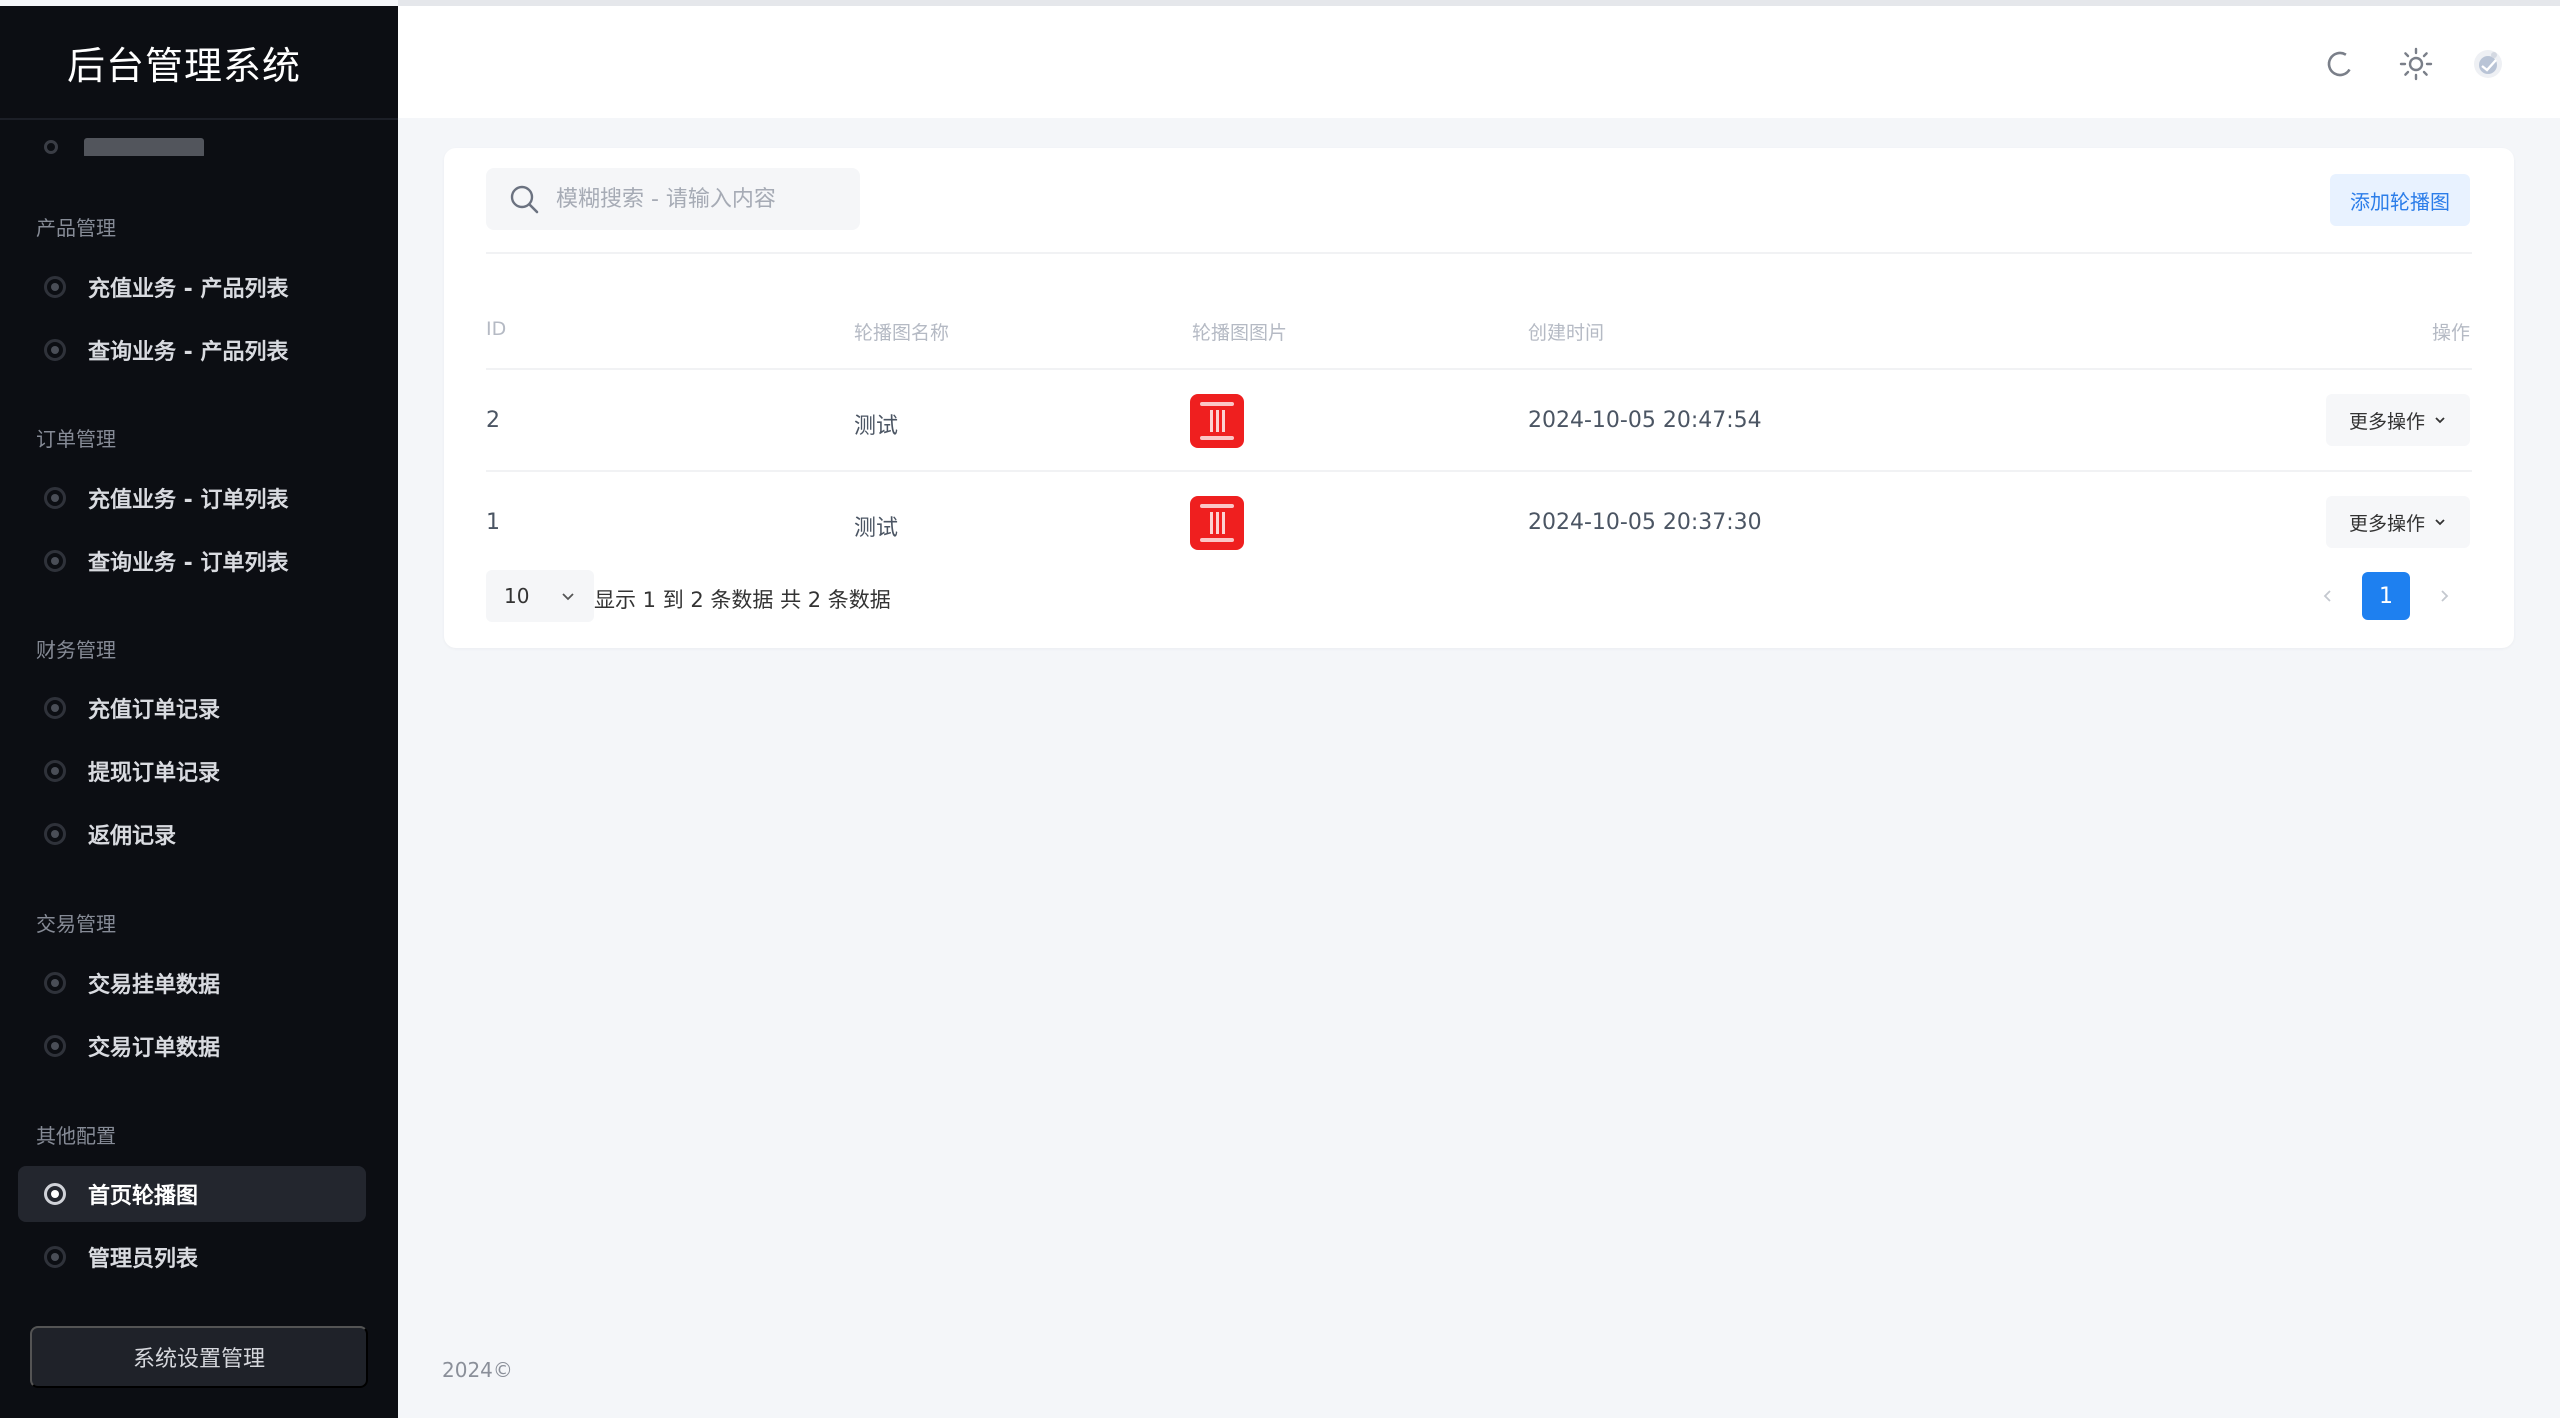 This screenshot has height=1418, width=2560. What do you see at coordinates (199, 1357) in the screenshot?
I see `system-settings-button: 系统设置管理` at bounding box center [199, 1357].